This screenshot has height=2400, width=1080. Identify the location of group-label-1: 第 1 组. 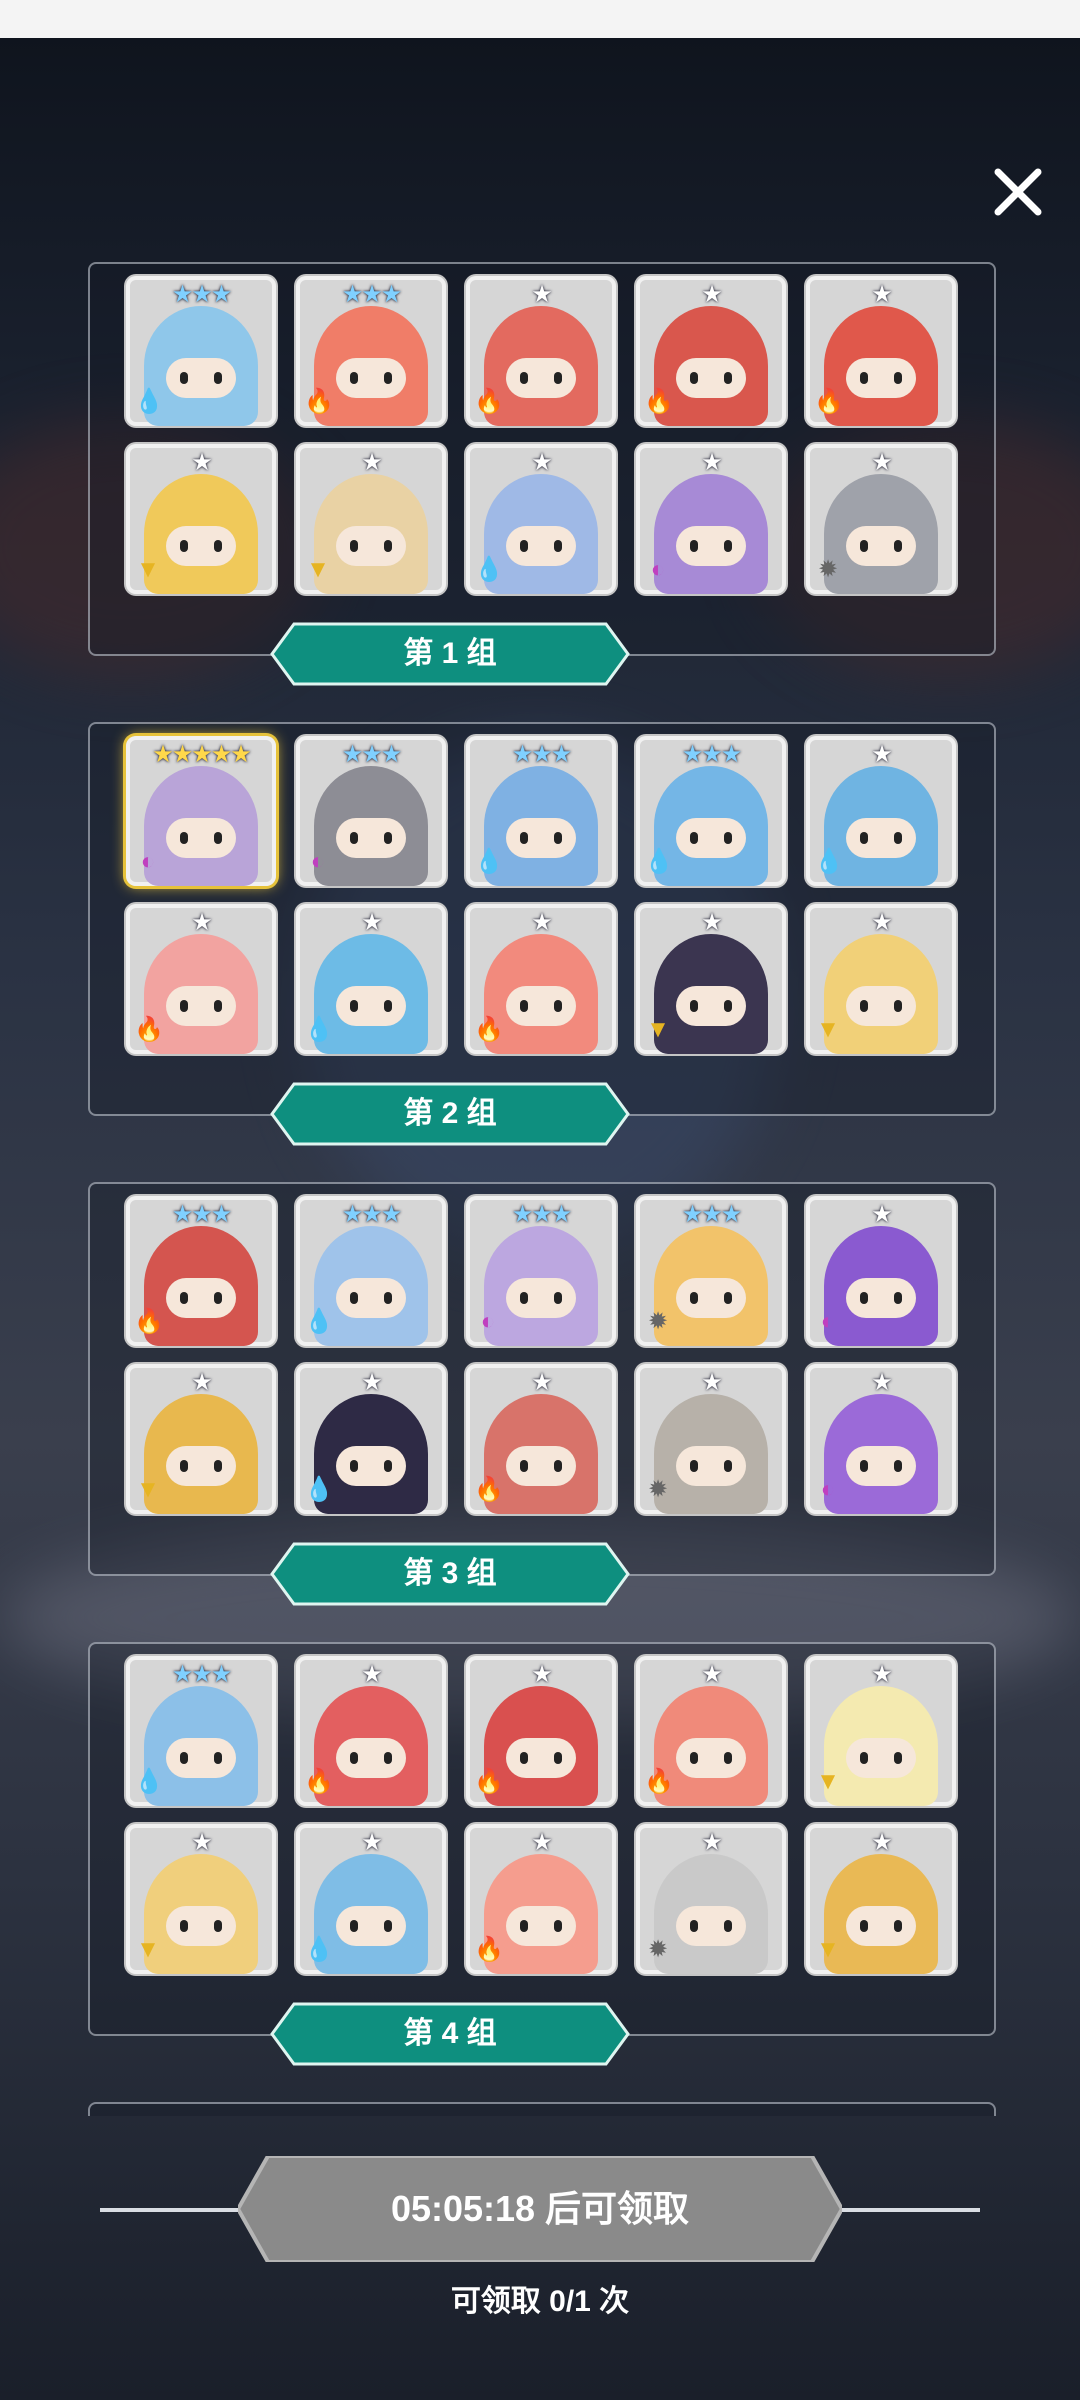
(450, 654).